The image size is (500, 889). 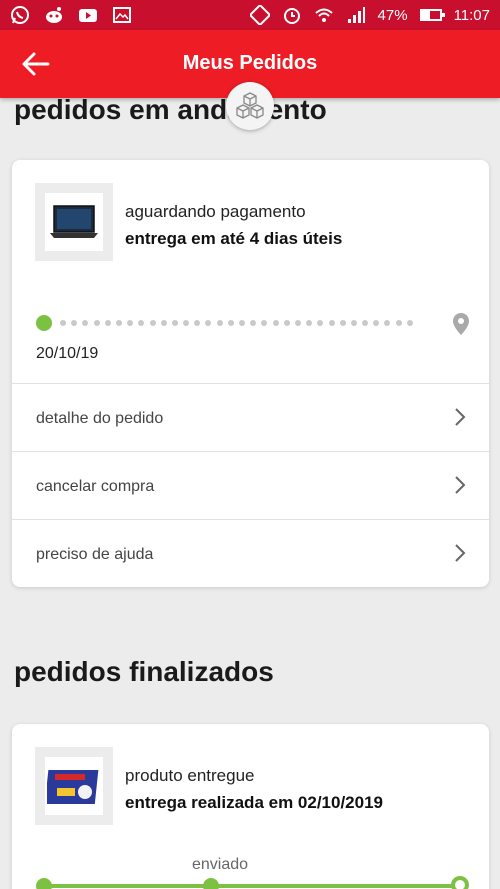 I want to click on gallery-icon, so click(x=122, y=15).